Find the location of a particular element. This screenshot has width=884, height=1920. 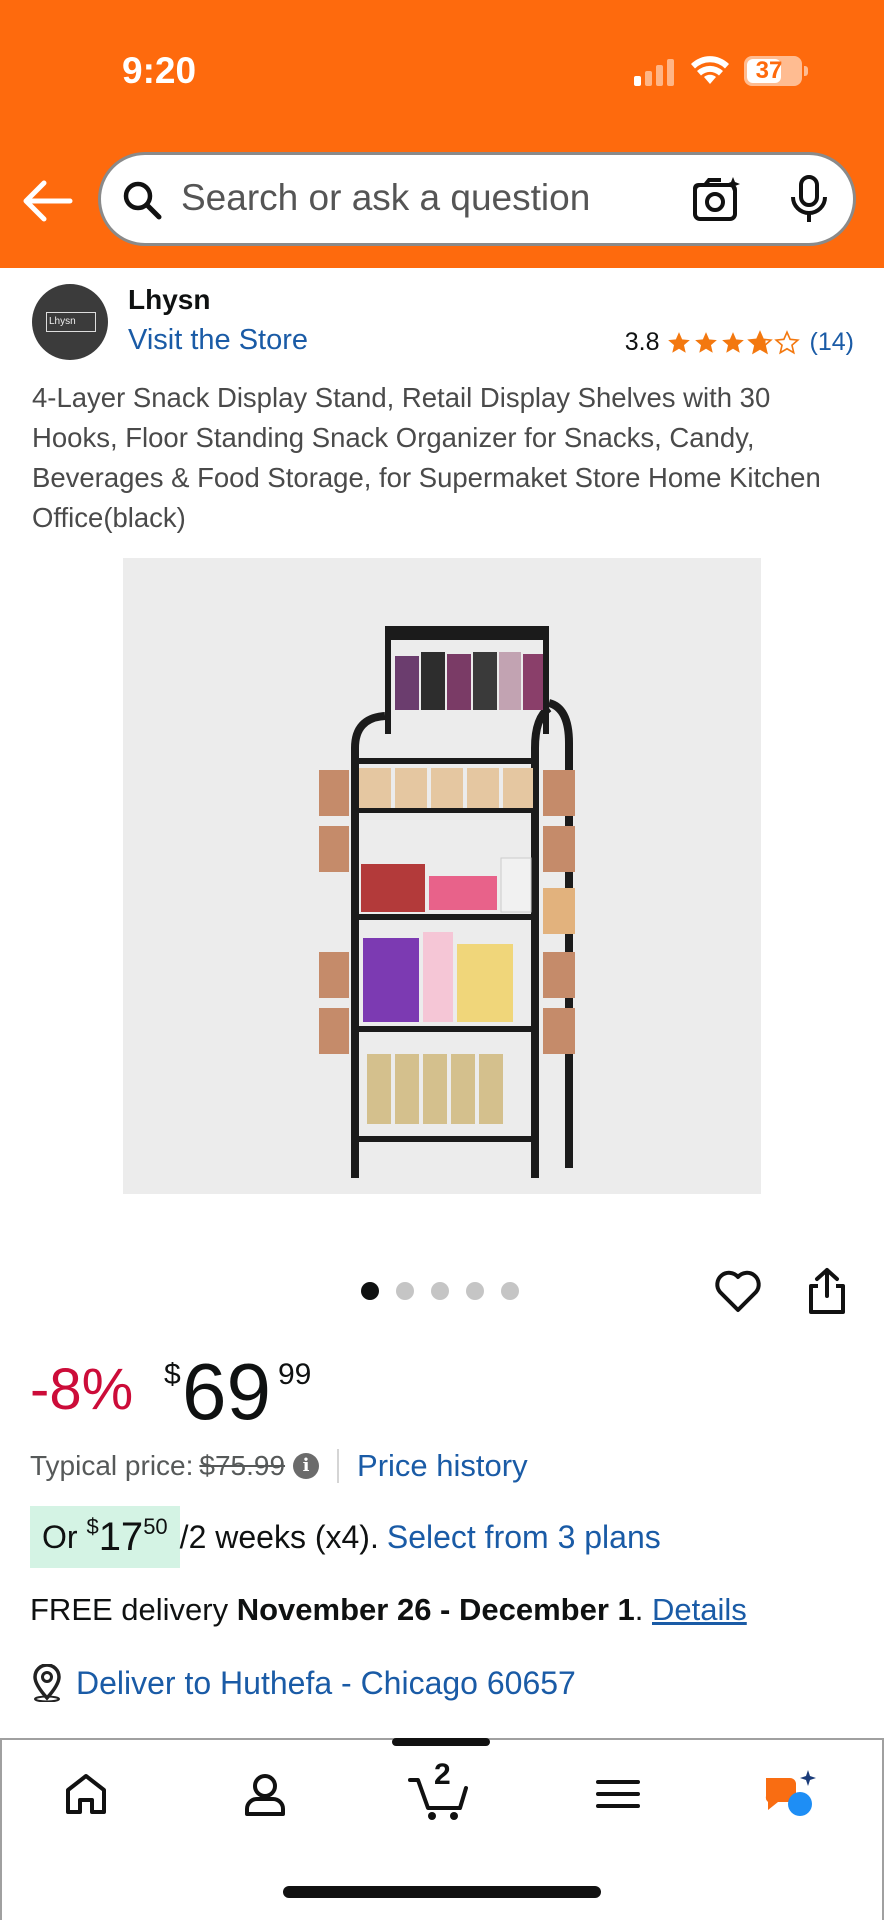

back-arrow-icon is located at coordinates (48, 201).